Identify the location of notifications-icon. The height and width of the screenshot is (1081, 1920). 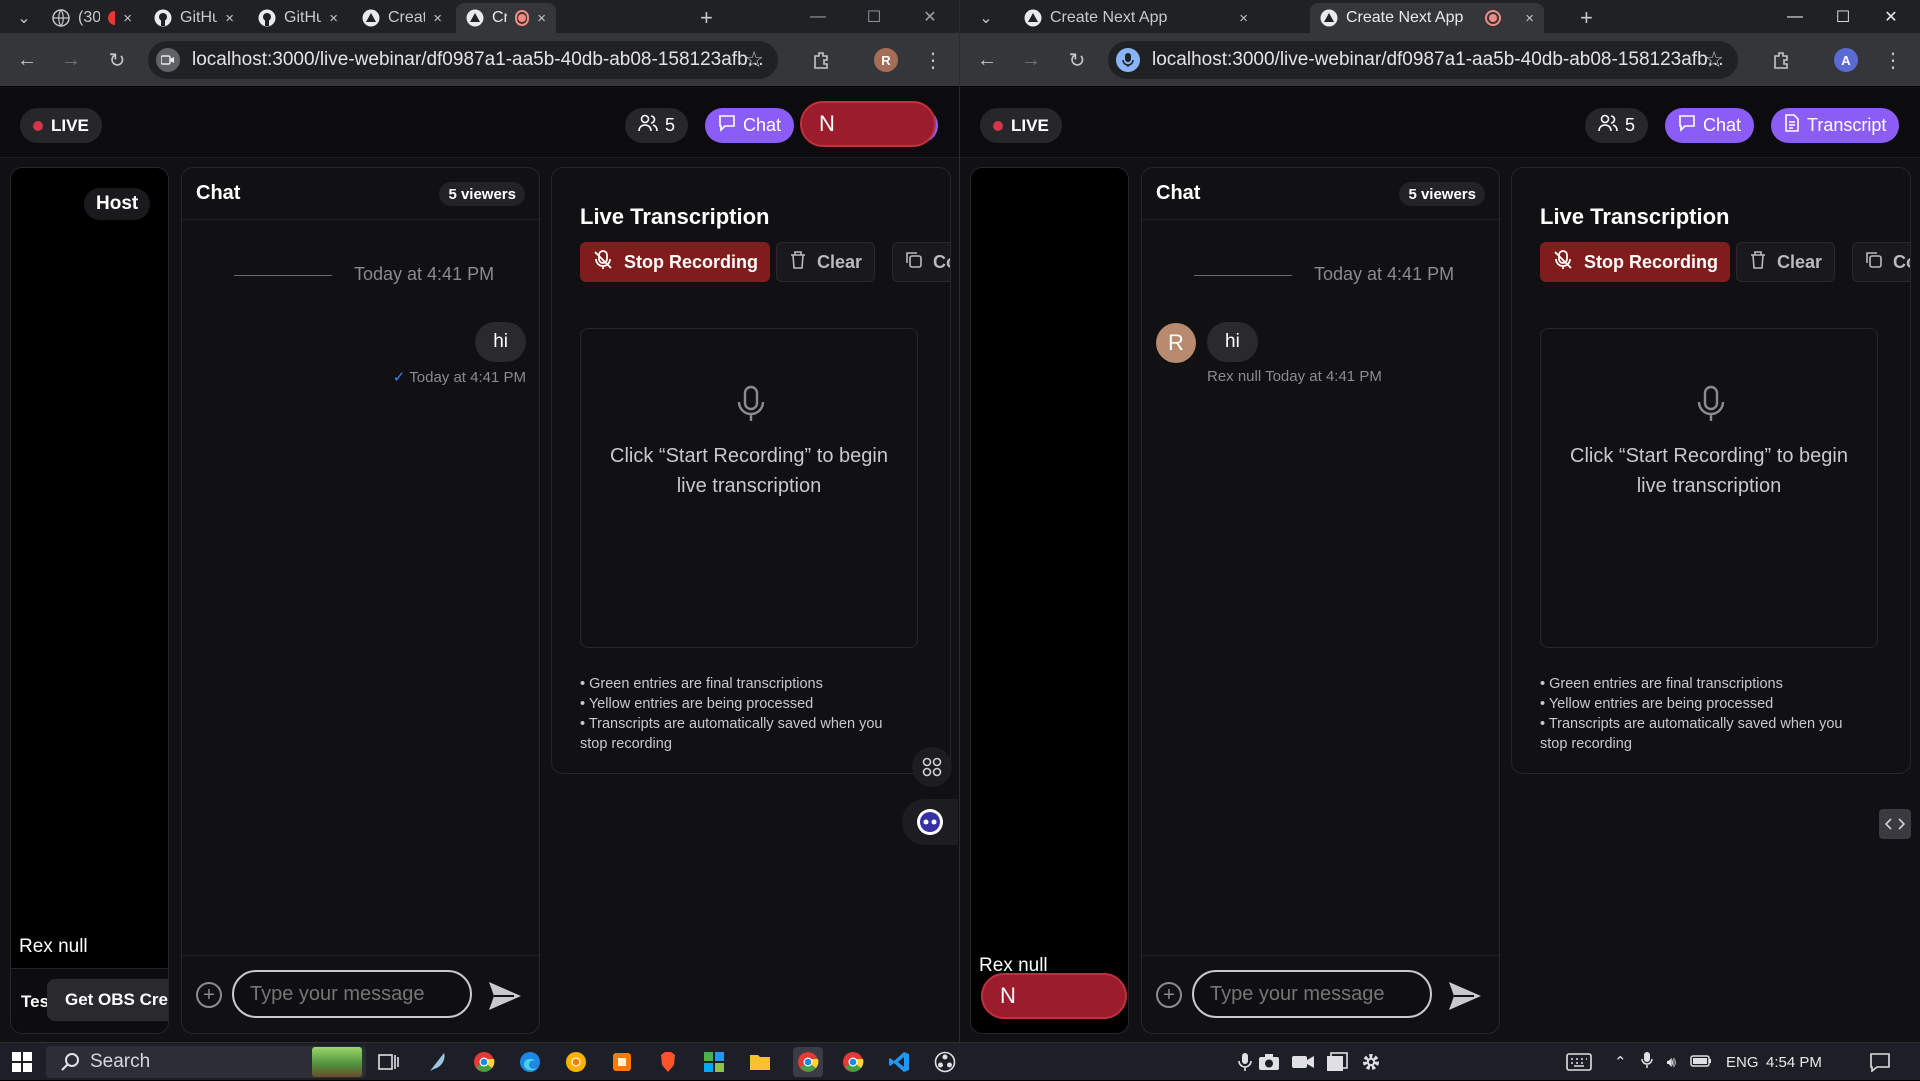
(1880, 1062).